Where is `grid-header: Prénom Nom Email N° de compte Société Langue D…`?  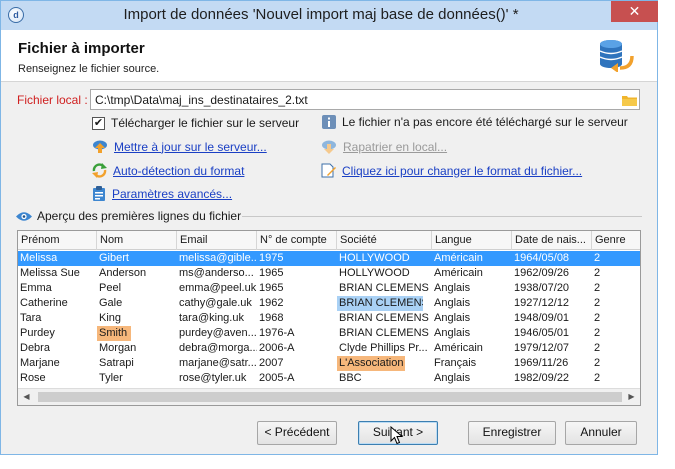 grid-header: Prénom Nom Email N° de compte Société Langue D… is located at coordinates (329, 240).